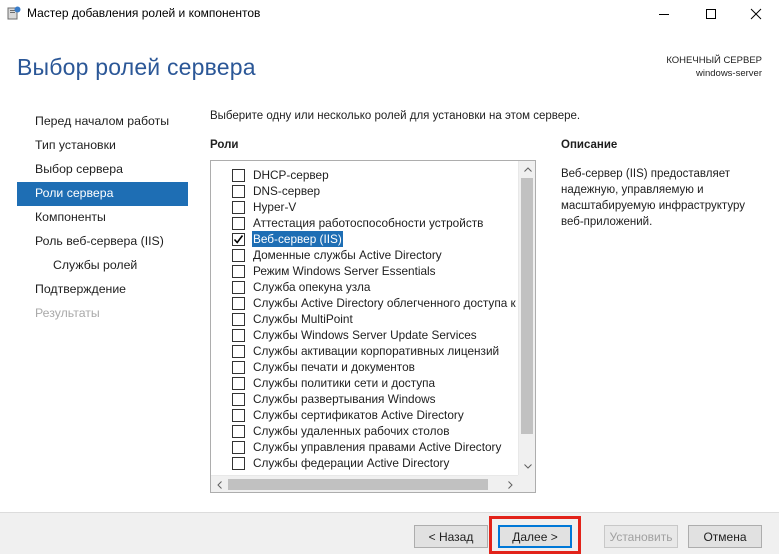 This screenshot has width=779, height=554. I want to click on role-list-item: Служба опекуна узла, so click(365, 287).